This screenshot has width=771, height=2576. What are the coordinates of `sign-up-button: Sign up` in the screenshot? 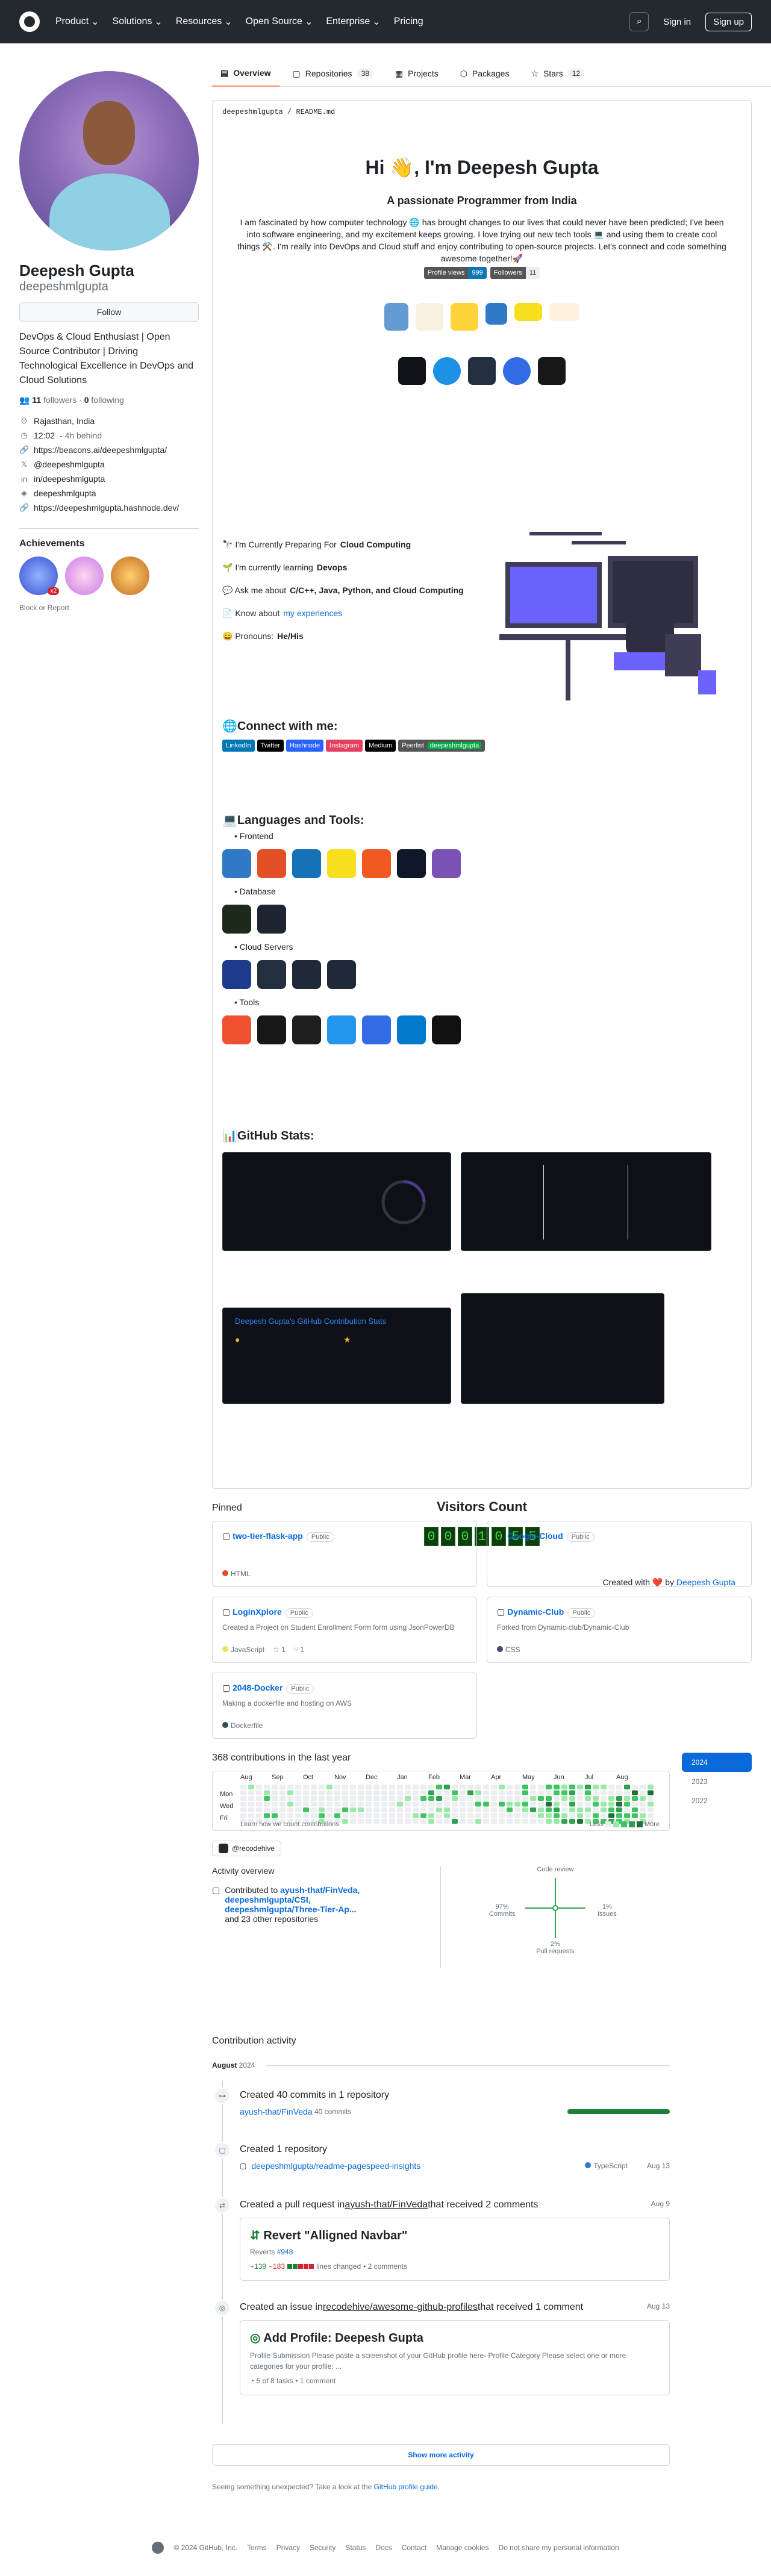 It's located at (728, 21).